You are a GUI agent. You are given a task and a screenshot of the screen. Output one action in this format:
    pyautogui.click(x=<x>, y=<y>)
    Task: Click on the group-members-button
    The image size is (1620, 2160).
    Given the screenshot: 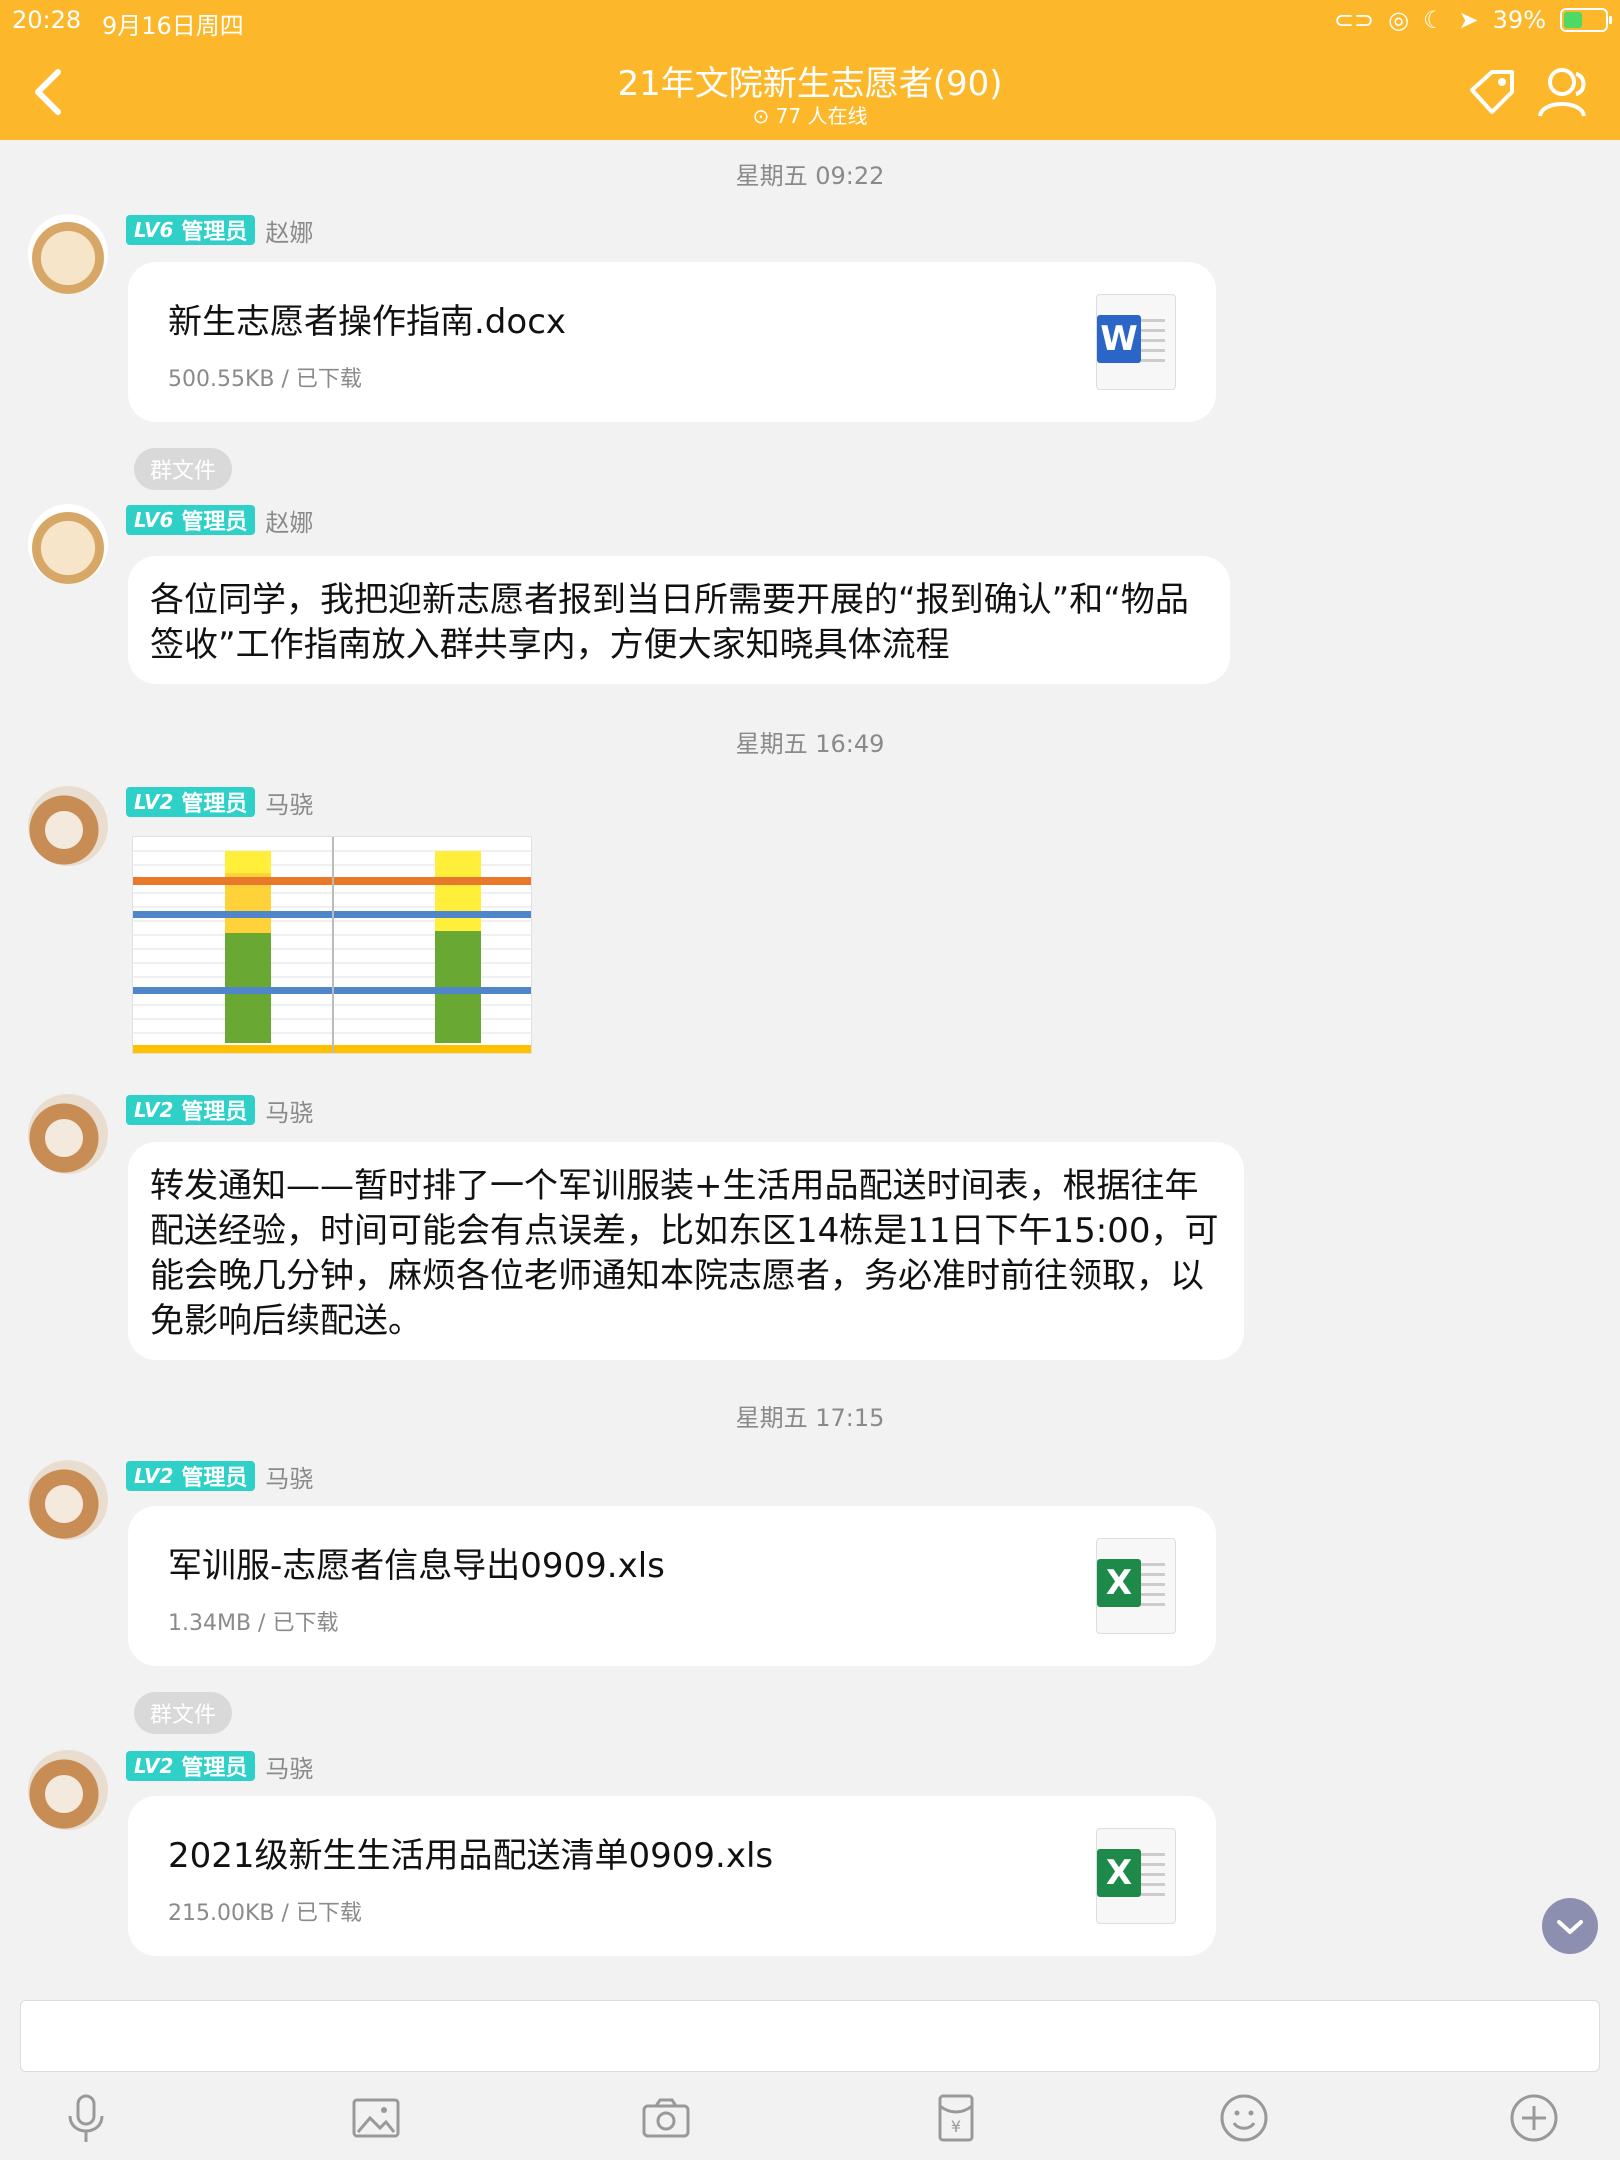 What is the action you would take?
    pyautogui.click(x=1564, y=92)
    